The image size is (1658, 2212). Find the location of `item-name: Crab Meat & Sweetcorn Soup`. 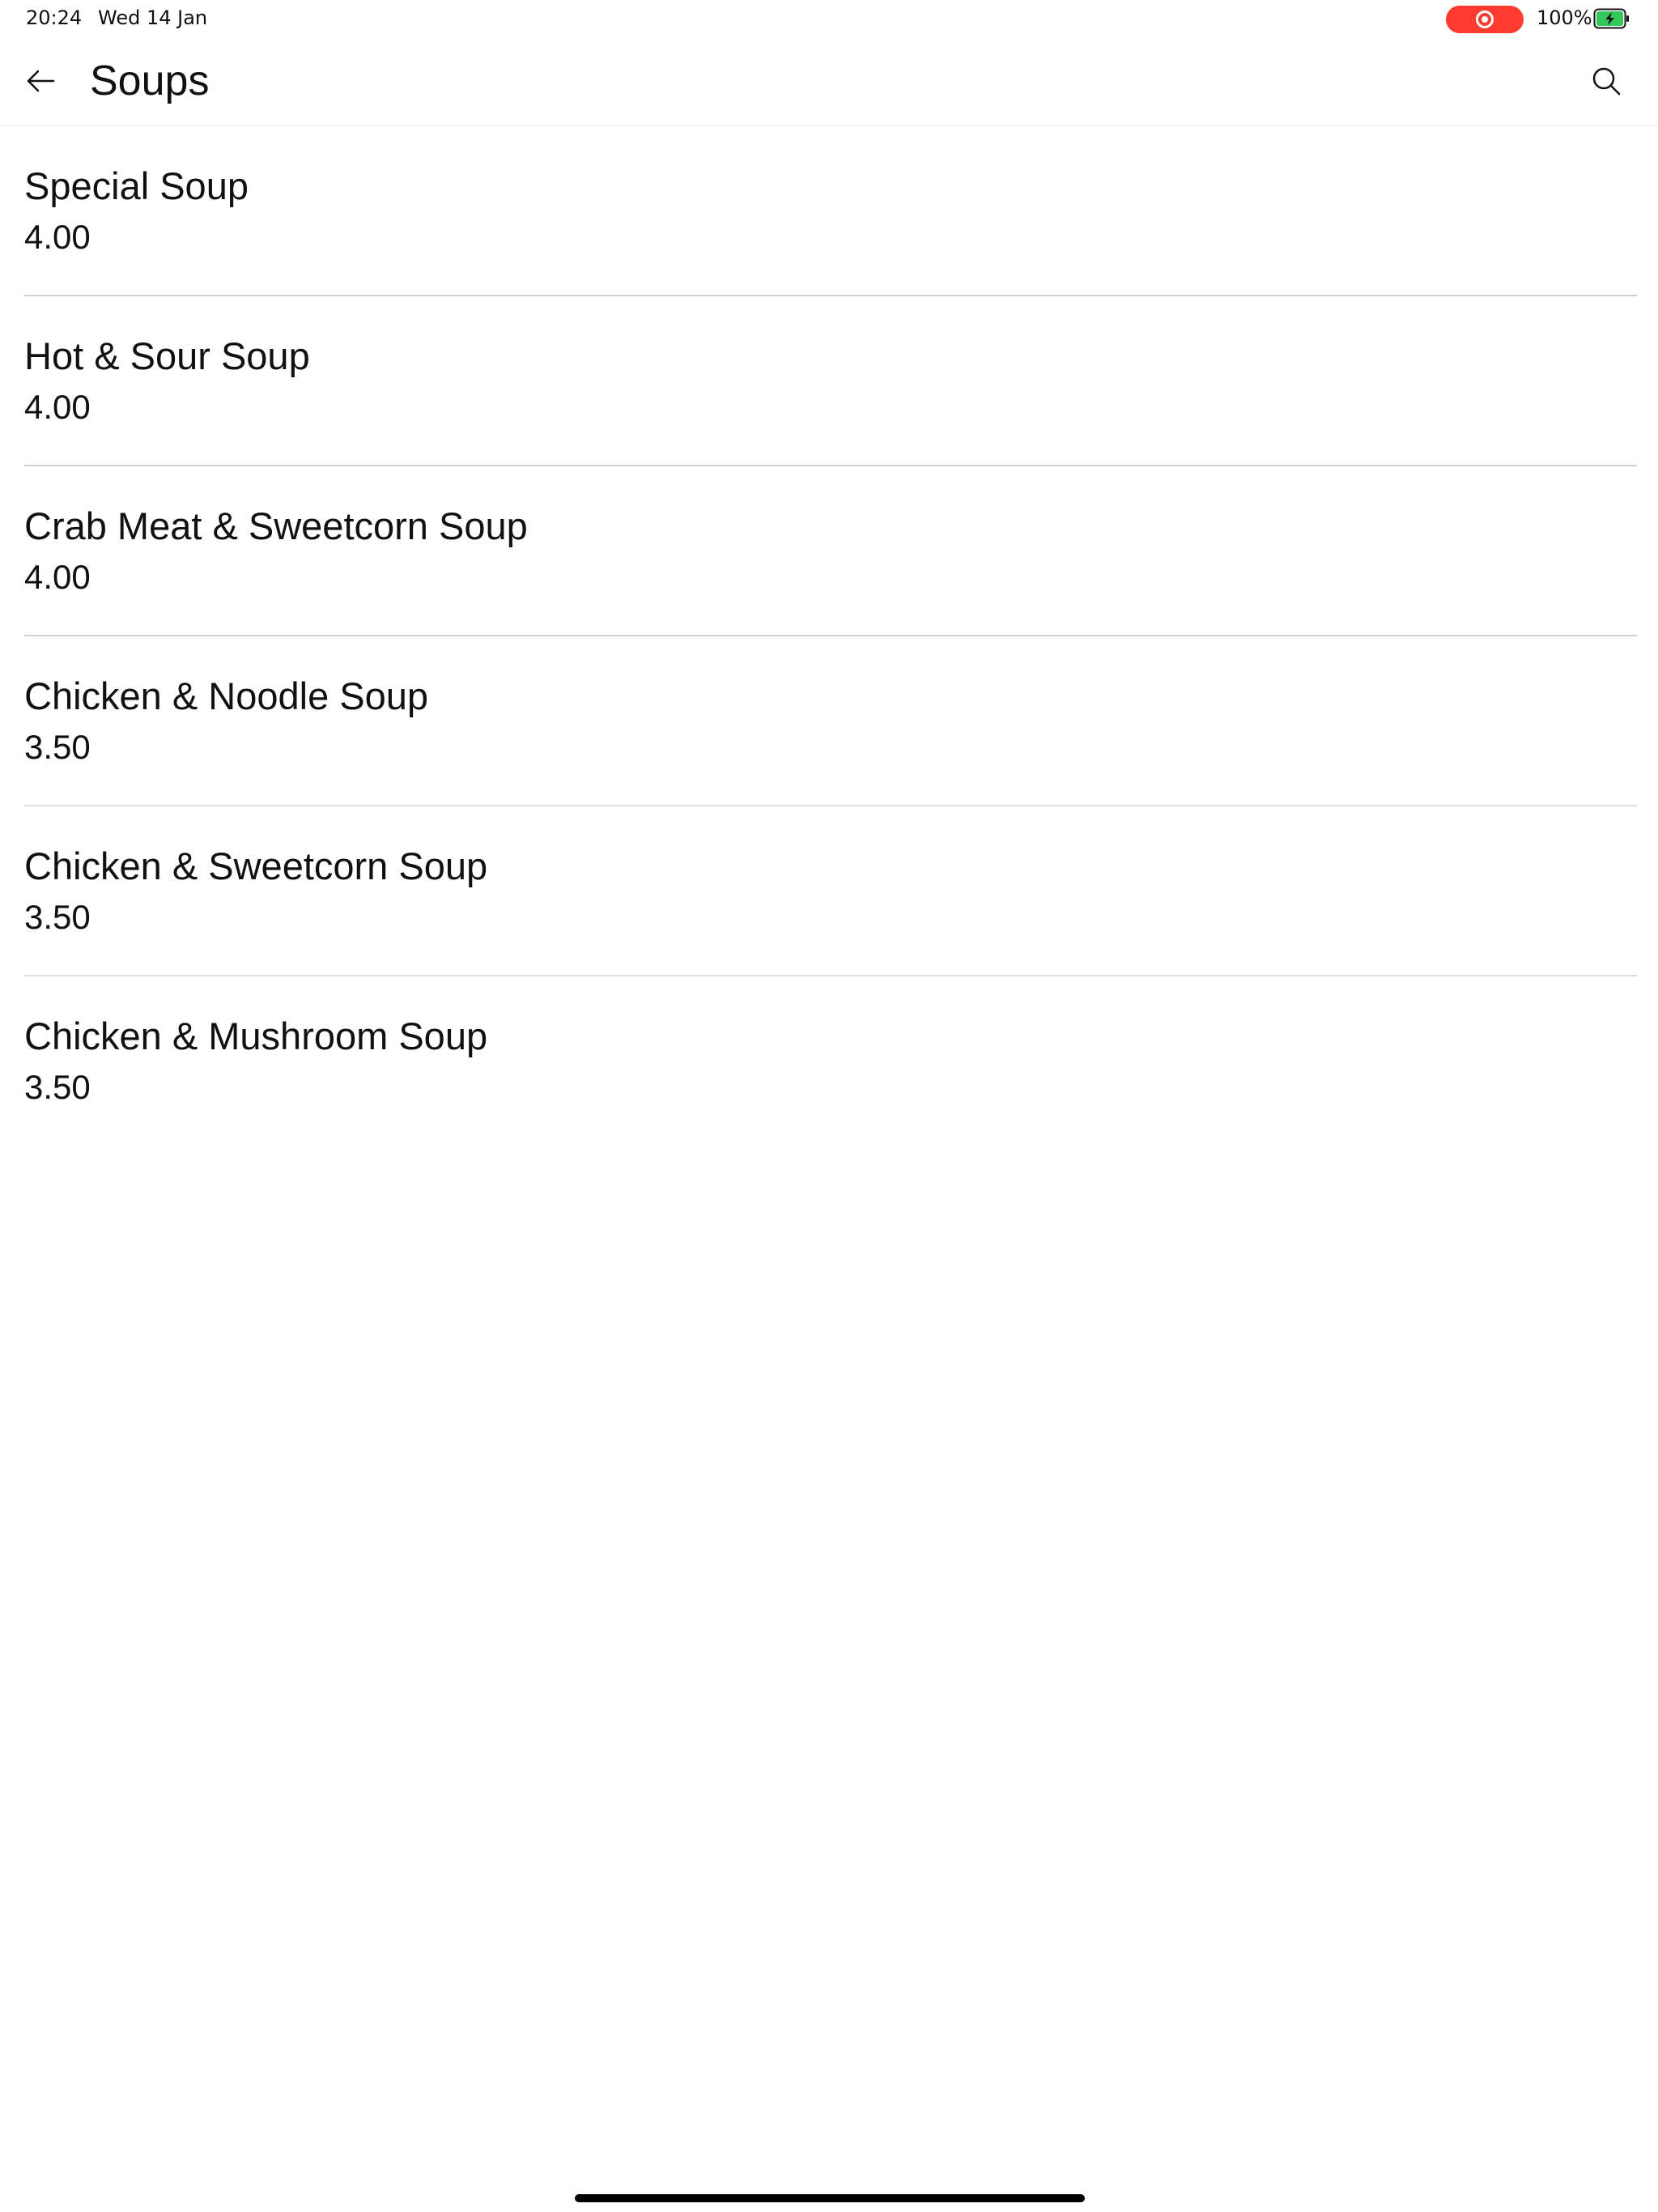

item-name: Crab Meat & Sweetcorn Soup is located at coordinates (276, 526).